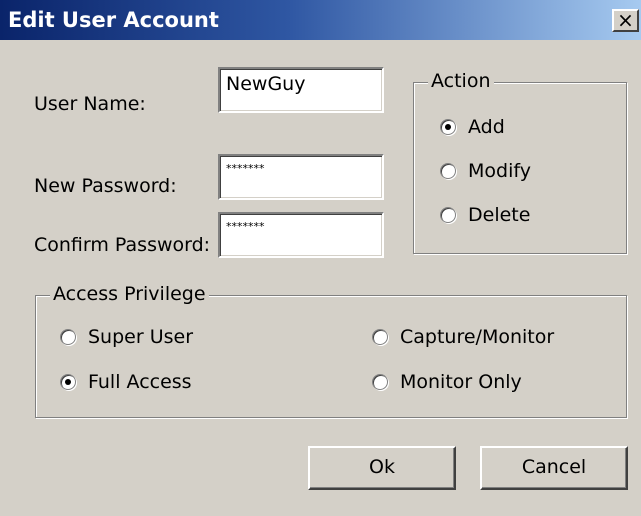  Describe the element at coordinates (301, 235) in the screenshot. I see `confirm-password-input: *******` at that location.